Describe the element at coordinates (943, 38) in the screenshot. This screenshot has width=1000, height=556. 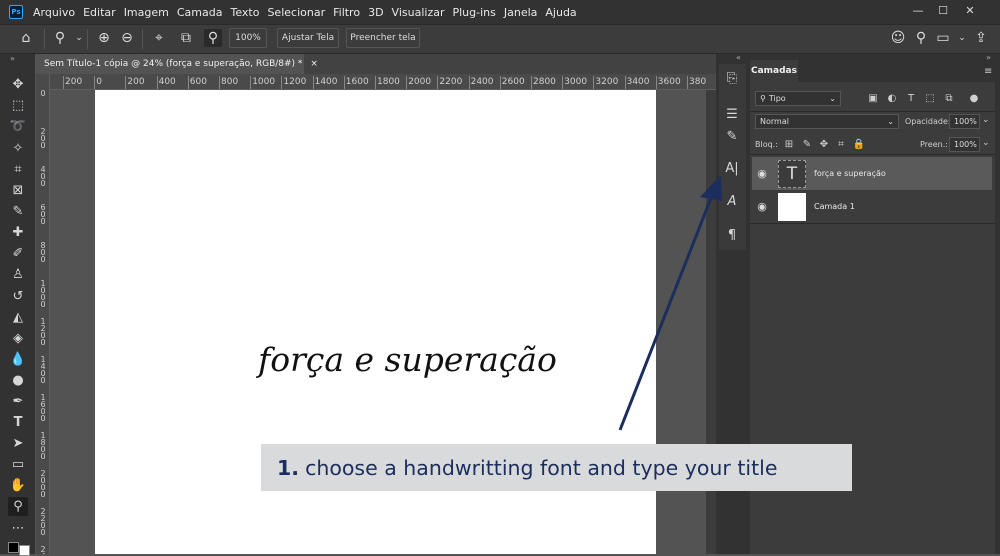
I see `workspace-icon: ▭` at that location.